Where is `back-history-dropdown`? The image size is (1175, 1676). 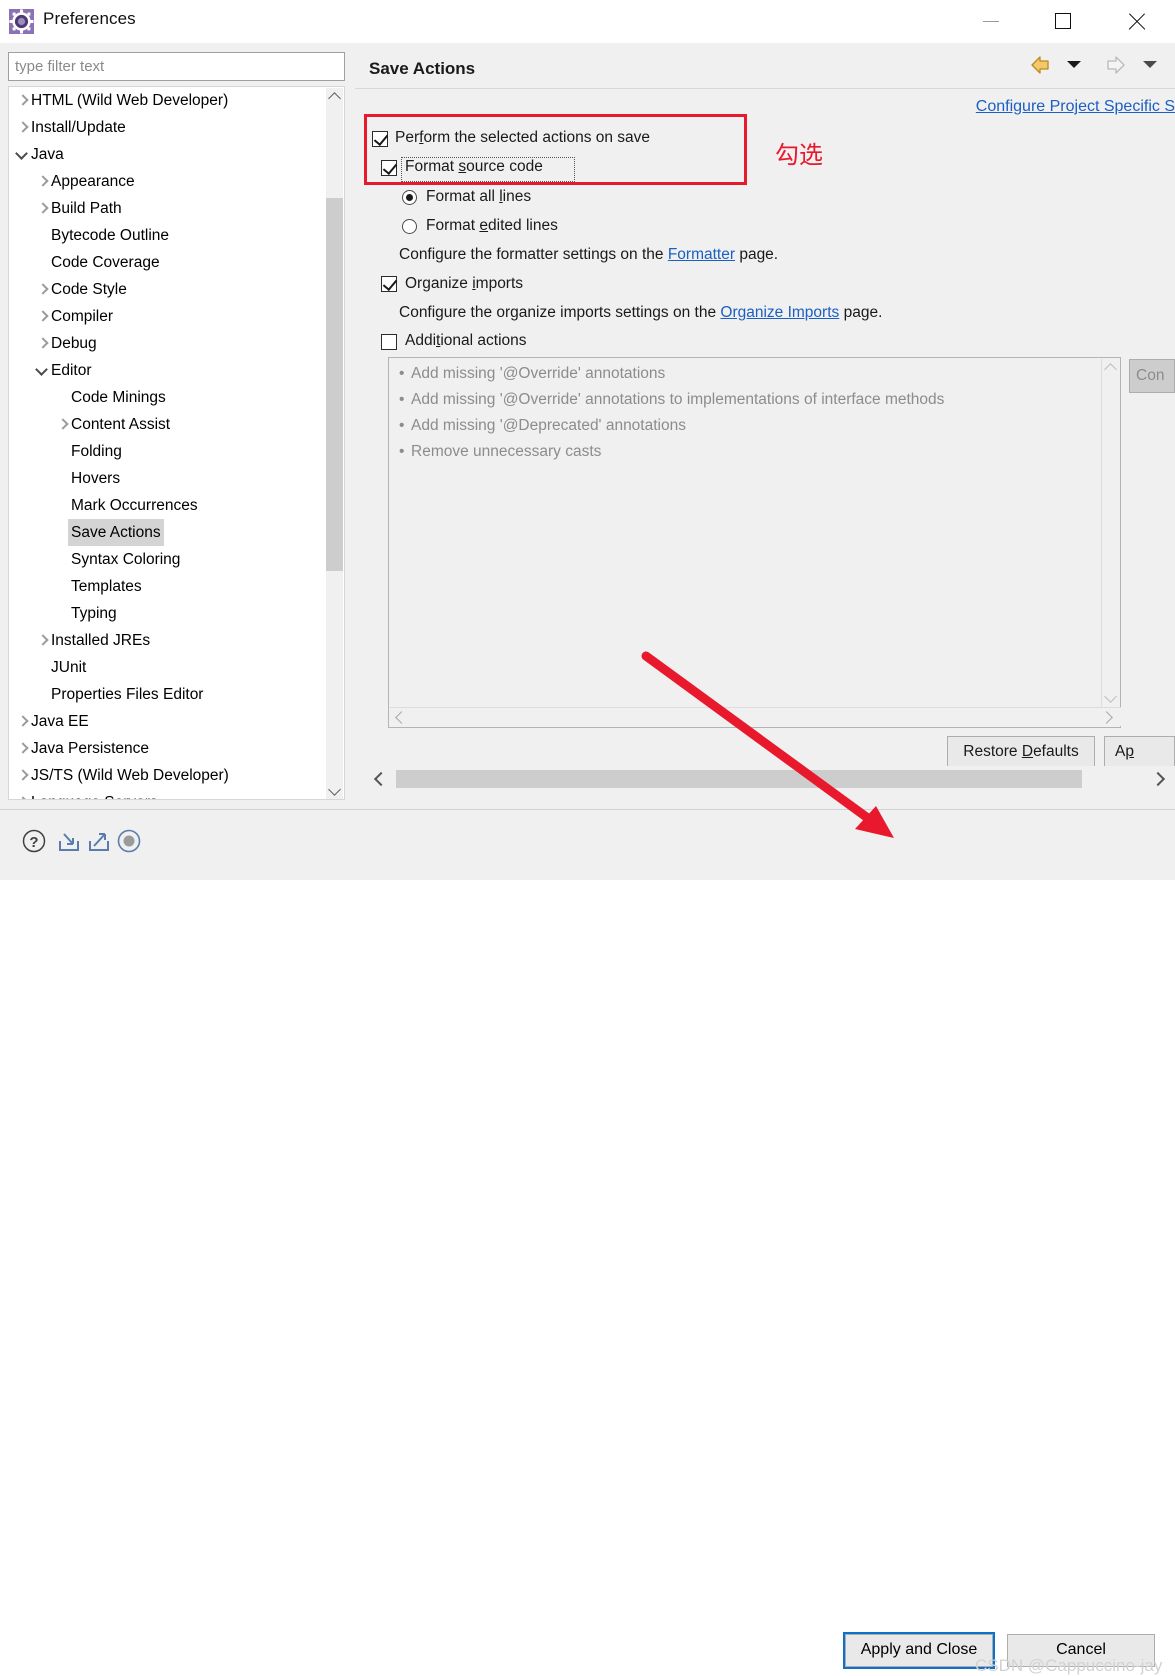 back-history-dropdown is located at coordinates (1075, 65).